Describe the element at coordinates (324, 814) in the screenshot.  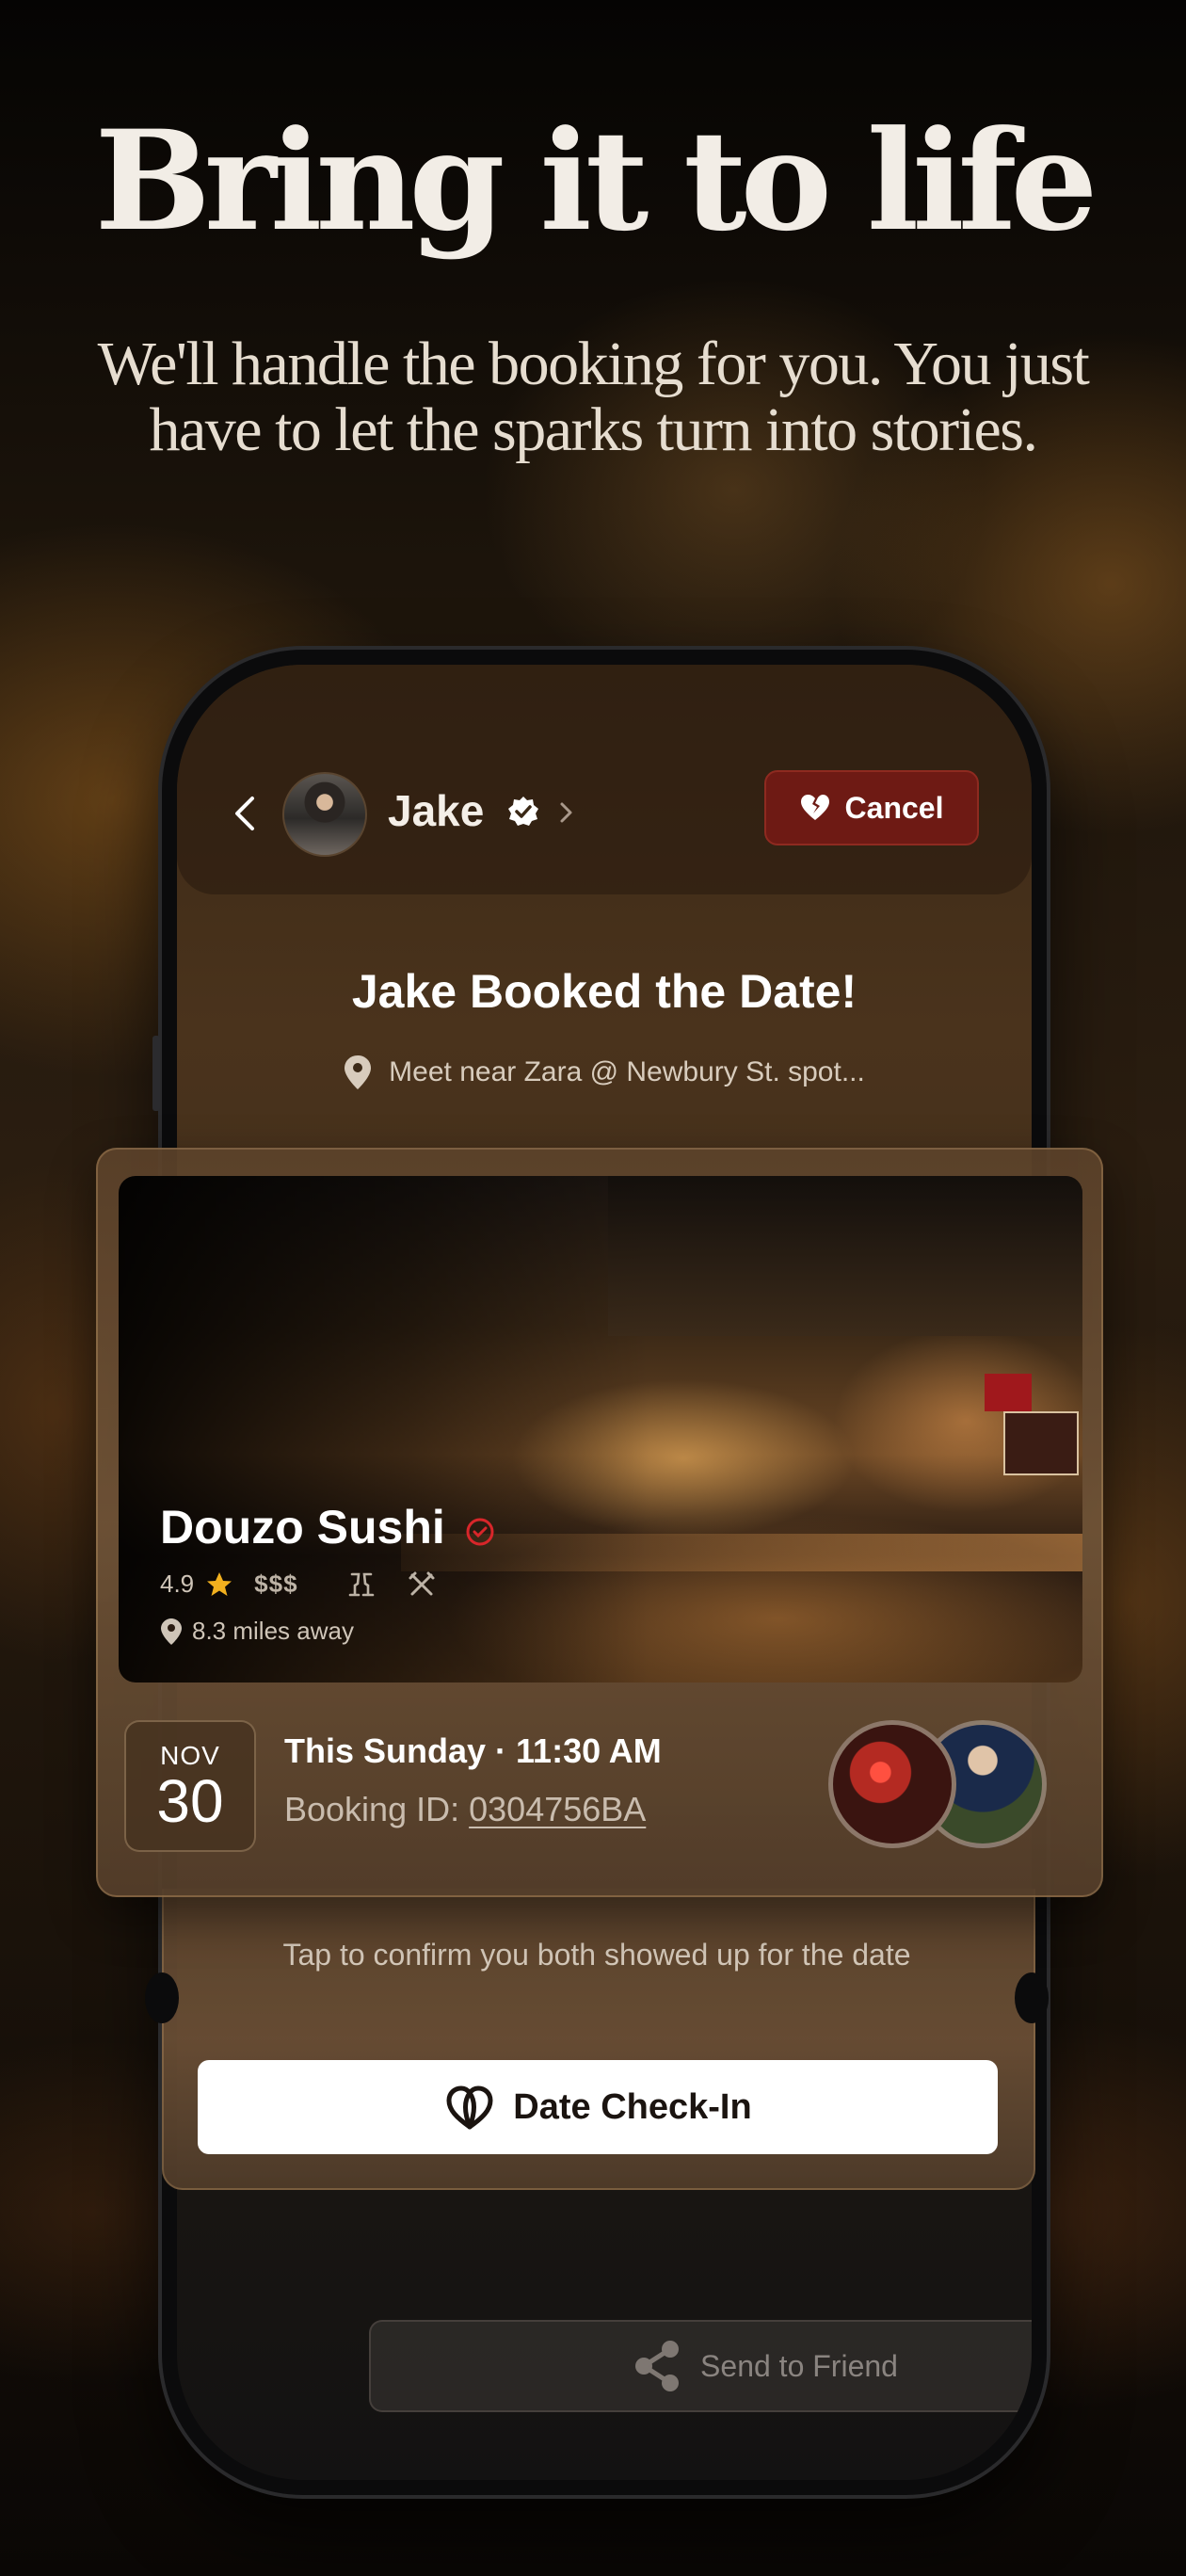
I see `avatar` at that location.